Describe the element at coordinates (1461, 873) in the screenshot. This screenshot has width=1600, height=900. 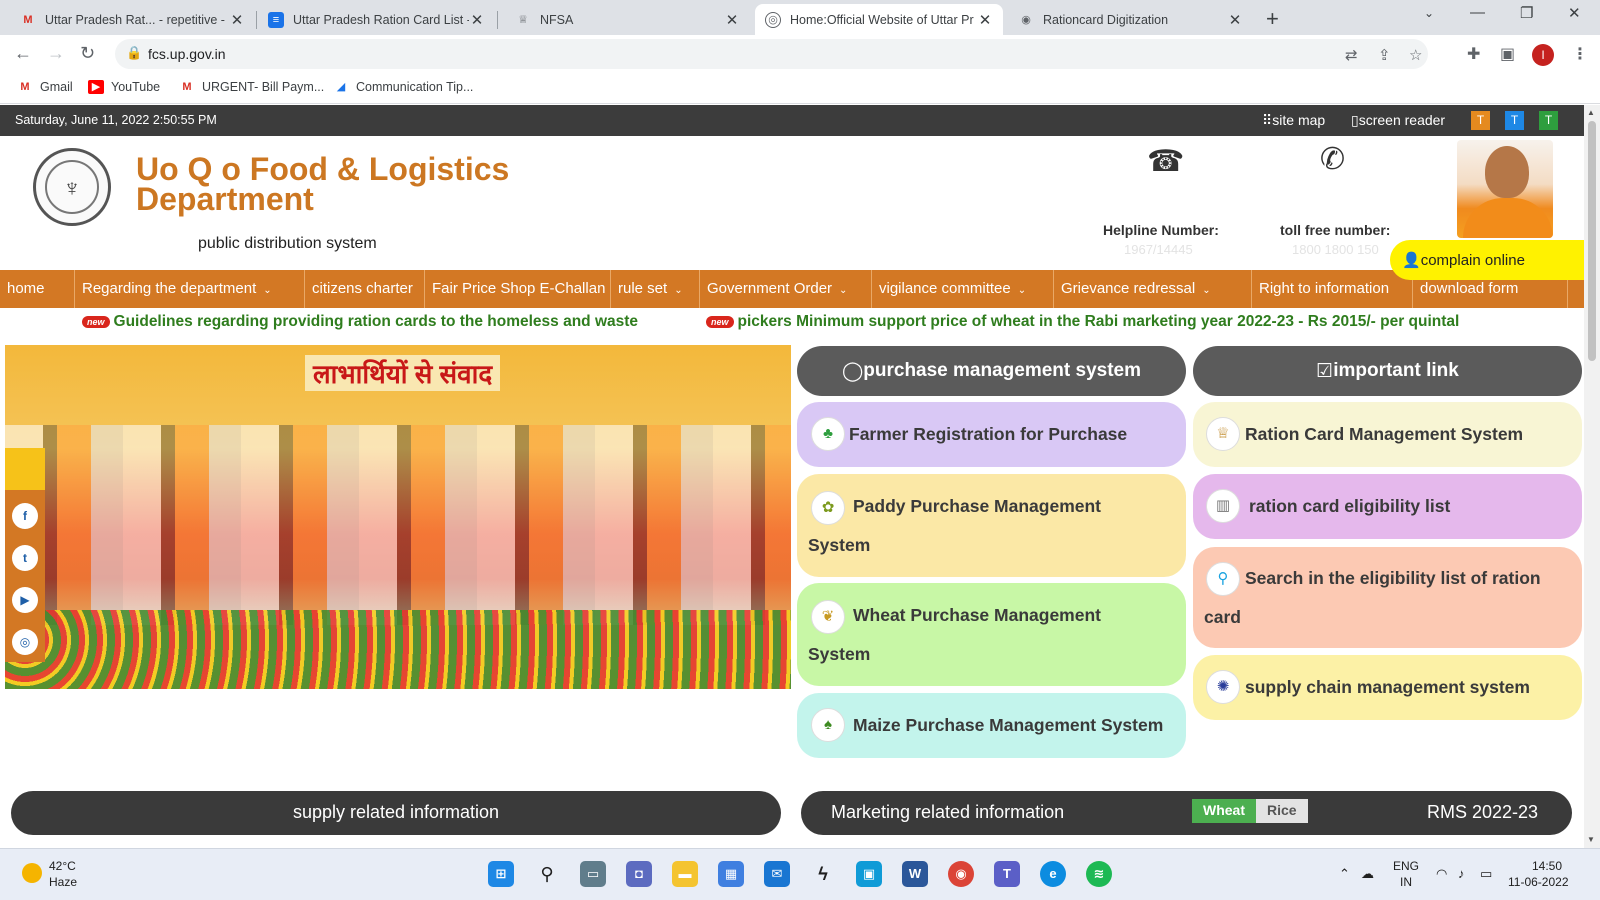
I see `volume-icon: ♪` at that location.